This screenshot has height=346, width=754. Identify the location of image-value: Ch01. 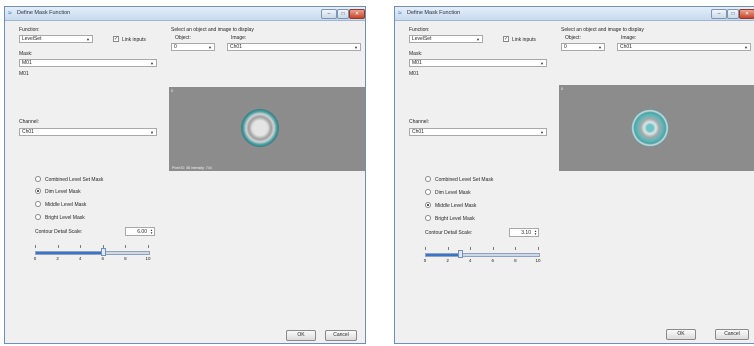
(236, 47).